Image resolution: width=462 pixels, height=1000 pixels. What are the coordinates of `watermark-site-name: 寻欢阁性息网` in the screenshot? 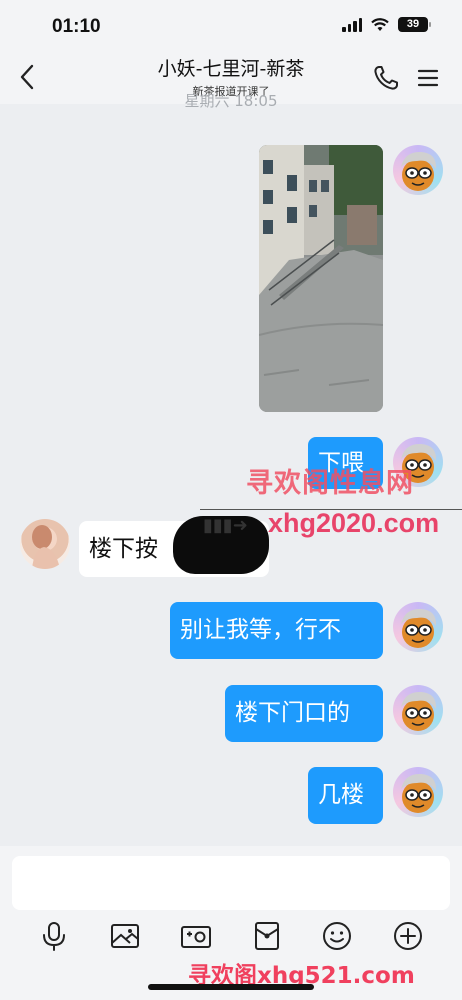 It's located at (330, 483).